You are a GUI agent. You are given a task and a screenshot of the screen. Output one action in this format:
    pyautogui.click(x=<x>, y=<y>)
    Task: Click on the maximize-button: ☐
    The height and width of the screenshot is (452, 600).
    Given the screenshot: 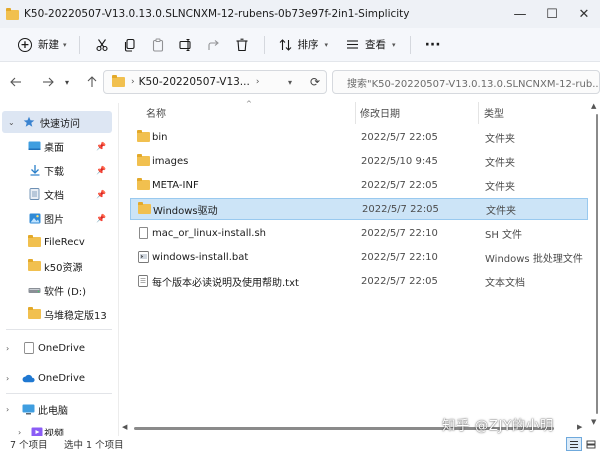 What is the action you would take?
    pyautogui.click(x=552, y=14)
    